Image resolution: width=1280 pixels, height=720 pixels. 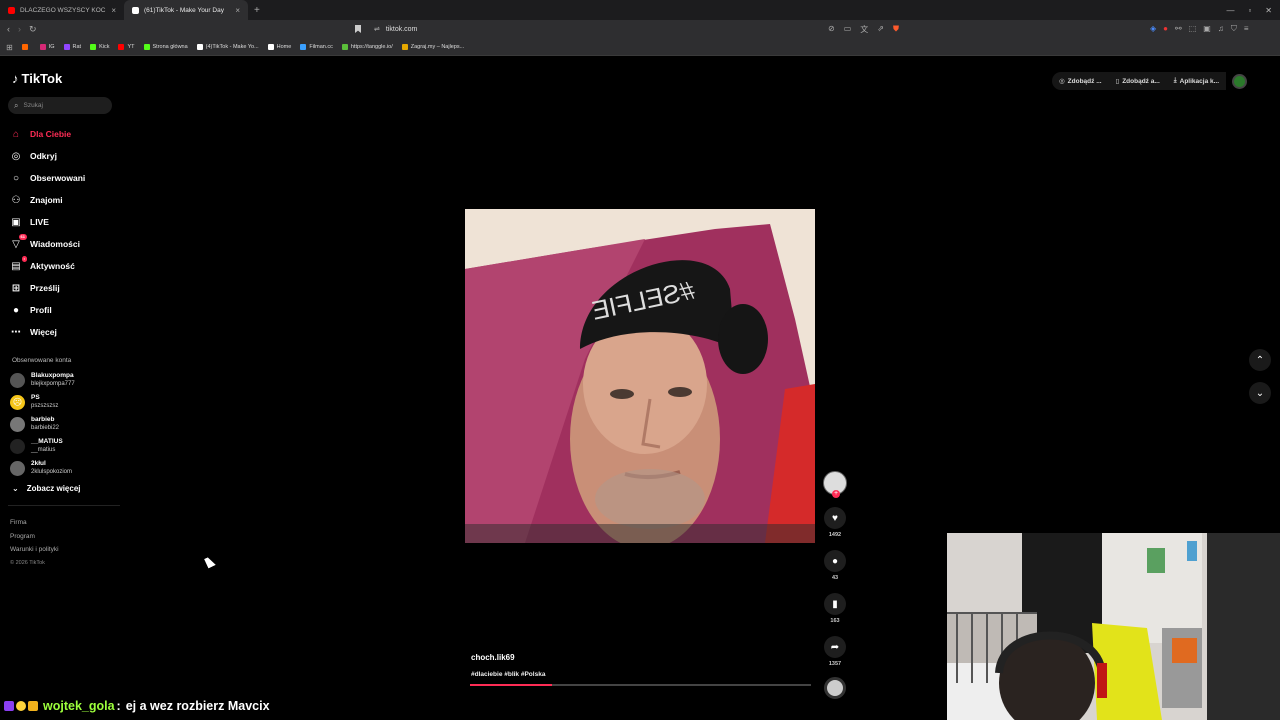 What do you see at coordinates (1249, 10) in the screenshot?
I see `restore-icon: ▫` at bounding box center [1249, 10].